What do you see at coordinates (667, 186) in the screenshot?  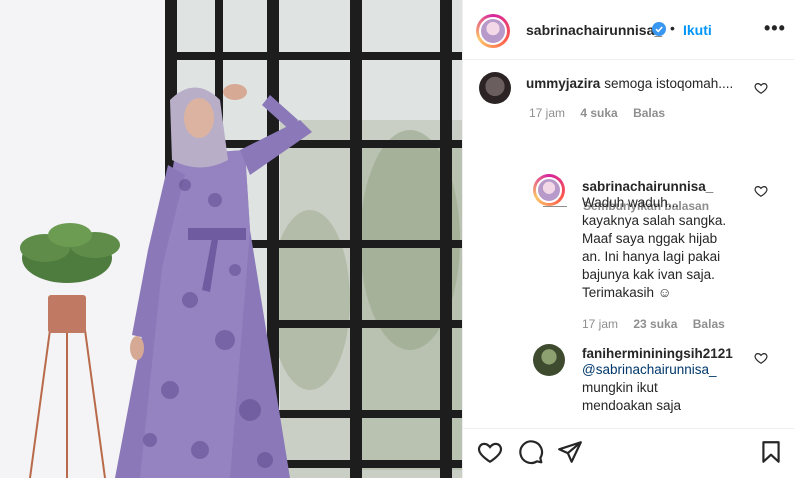 I see `reply-username: sabrinachairunnisa_` at bounding box center [667, 186].